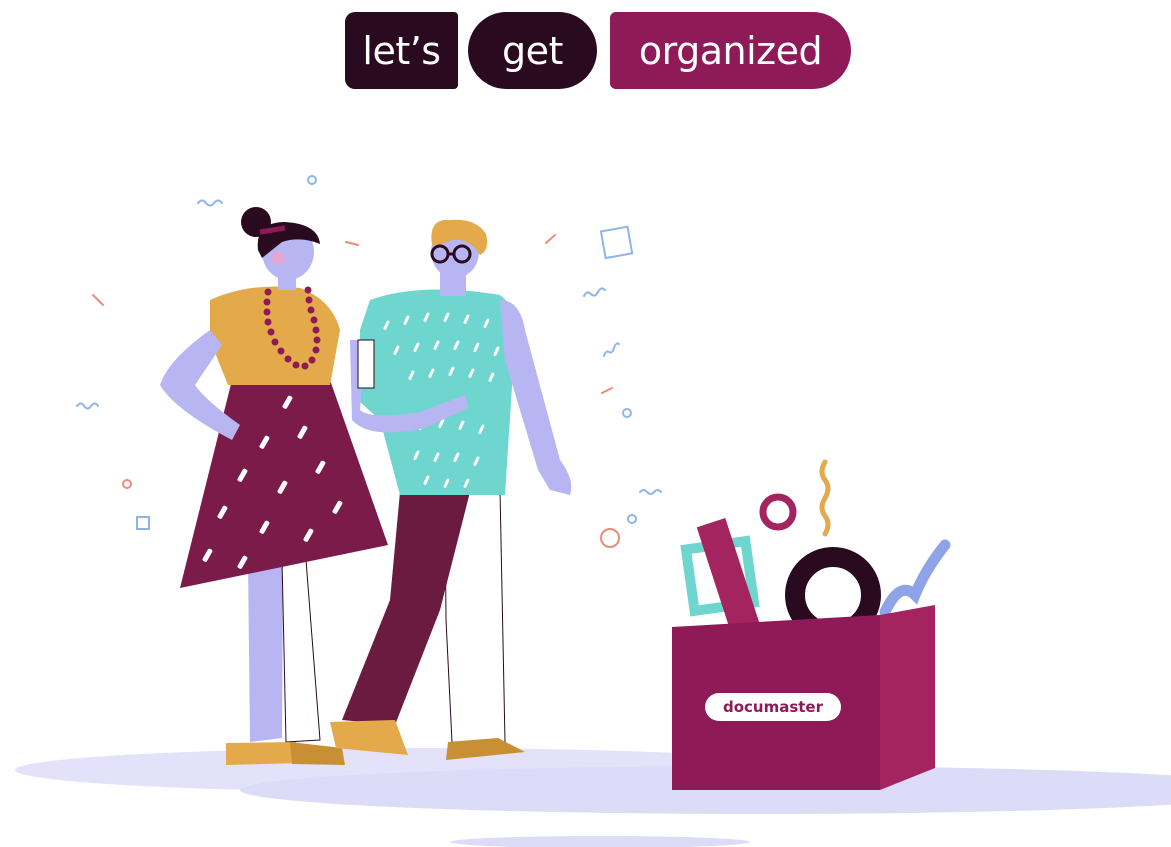  What do you see at coordinates (274, 486) in the screenshot?
I see `woman-figure` at bounding box center [274, 486].